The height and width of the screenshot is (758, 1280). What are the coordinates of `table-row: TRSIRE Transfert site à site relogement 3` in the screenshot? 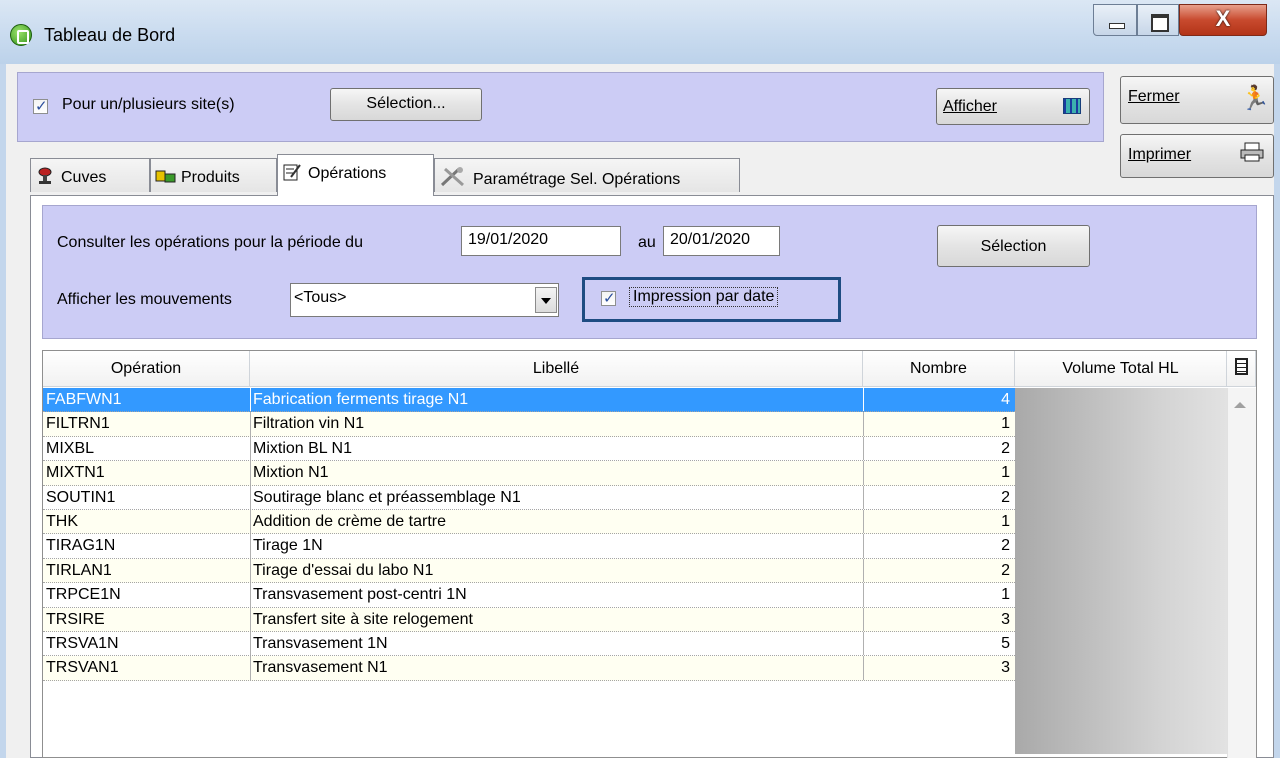 It's located at (529, 619).